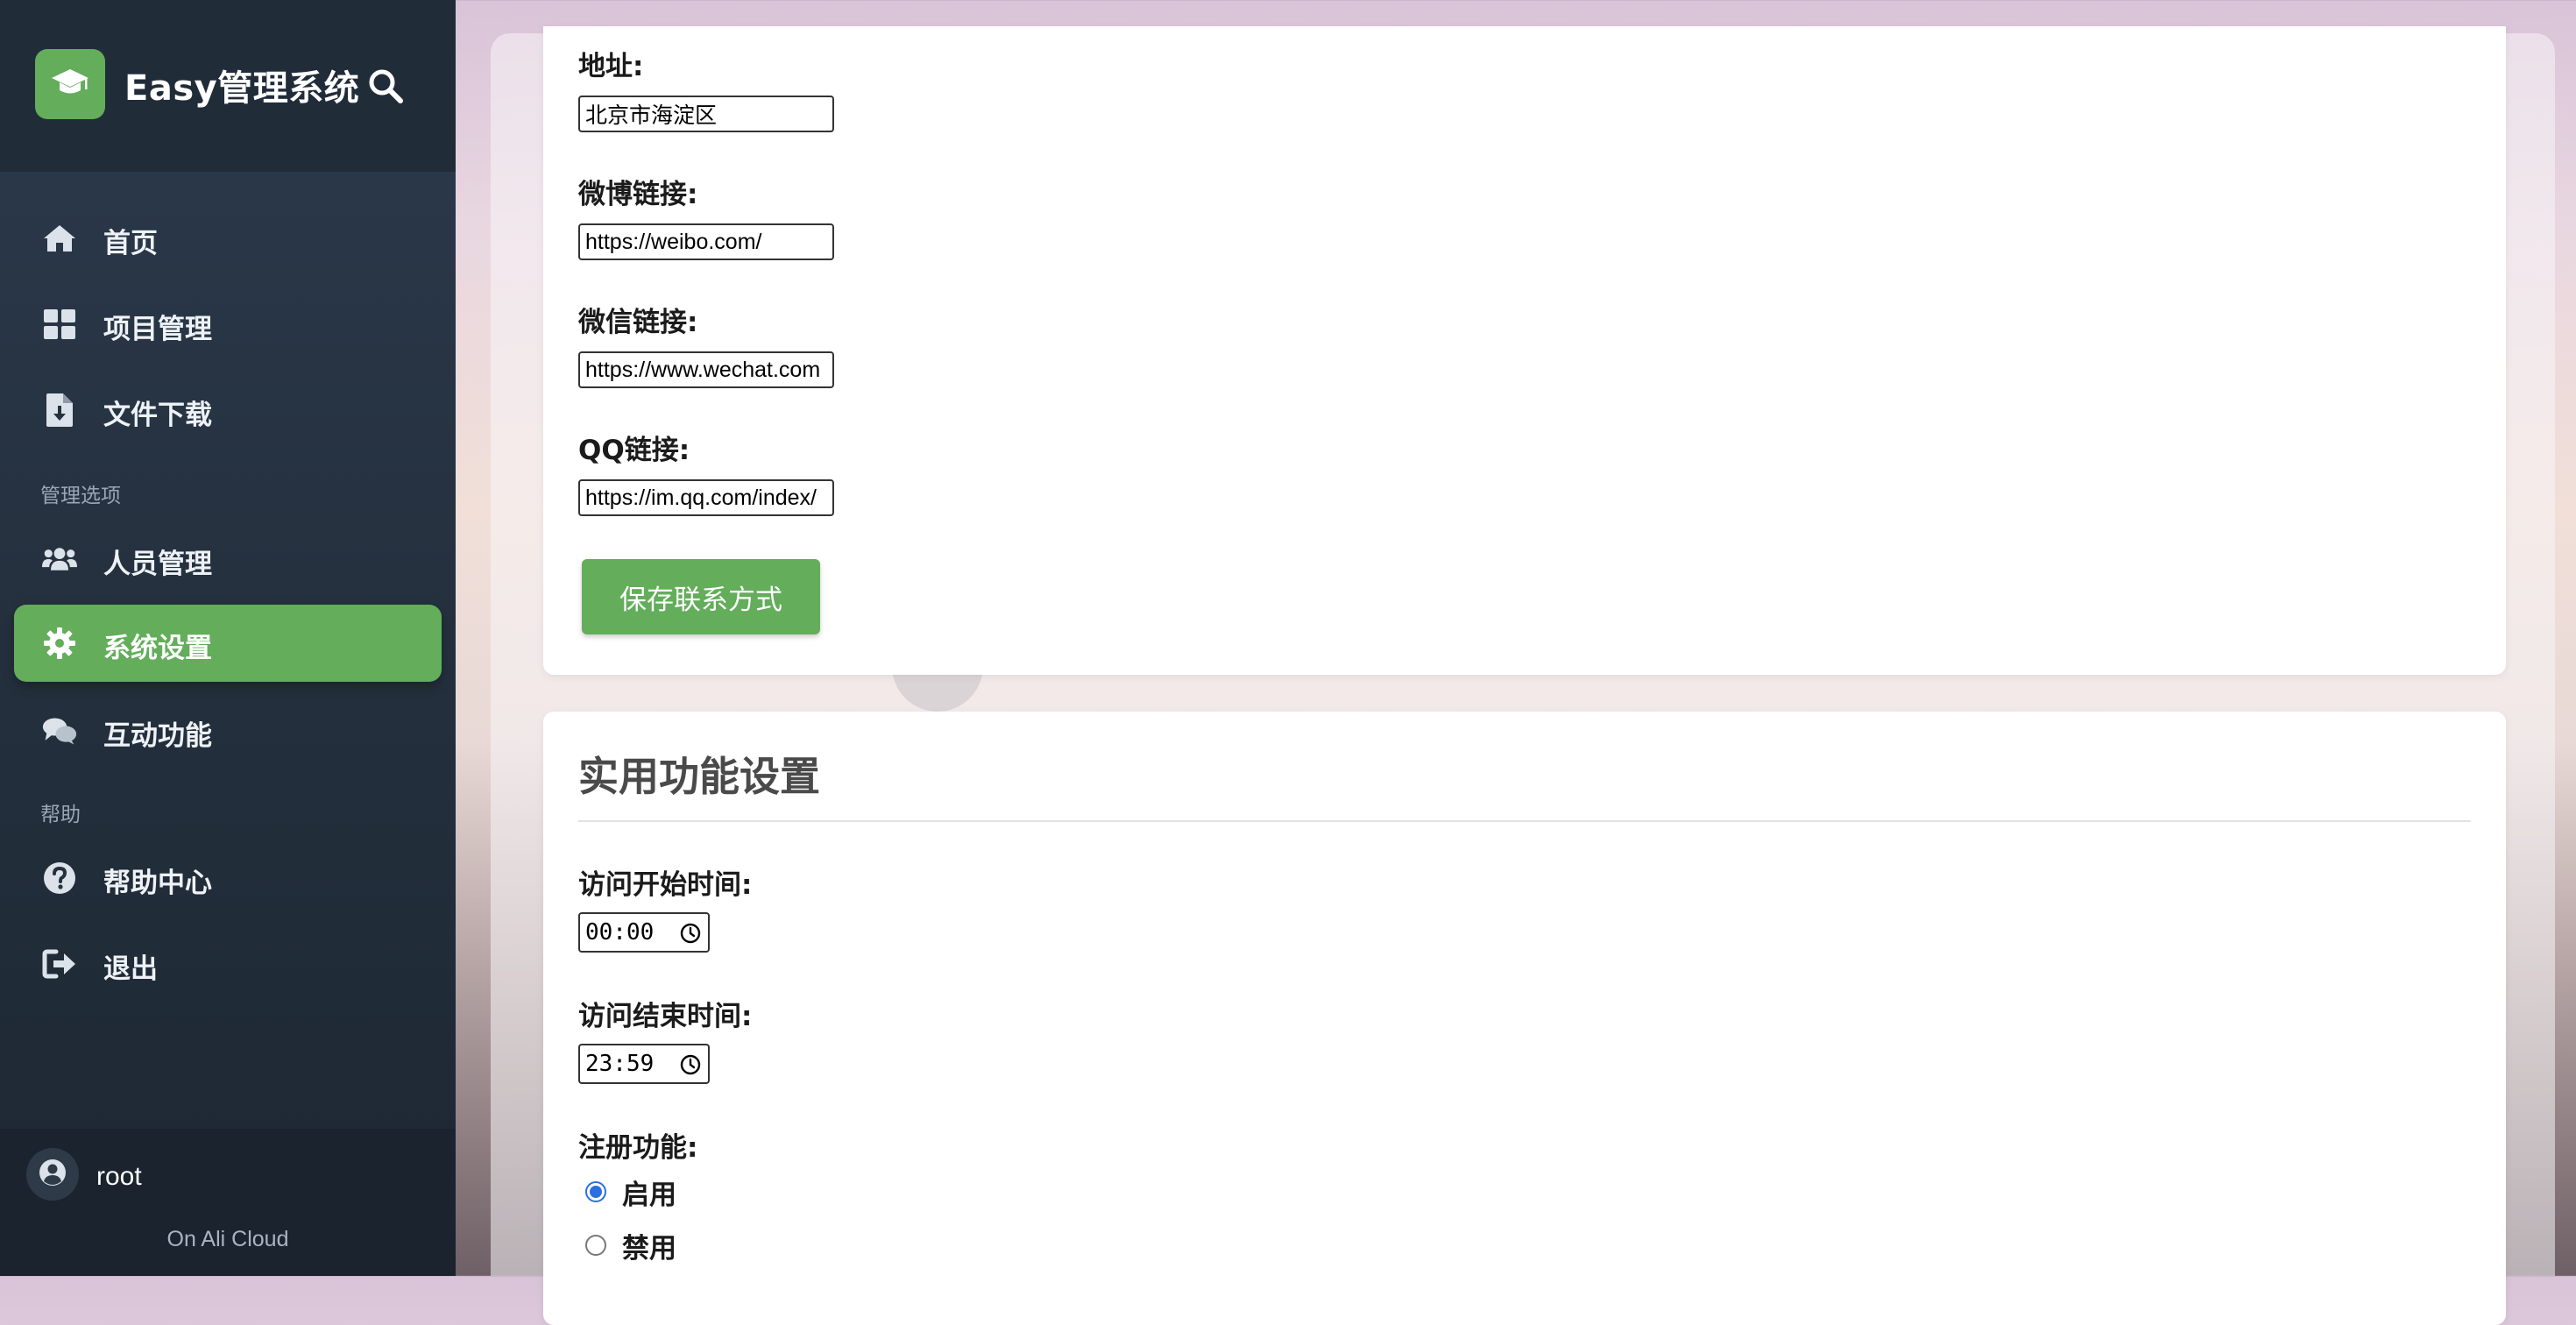  What do you see at coordinates (649, 1195) in the screenshot?
I see `radio-label: 启用` at bounding box center [649, 1195].